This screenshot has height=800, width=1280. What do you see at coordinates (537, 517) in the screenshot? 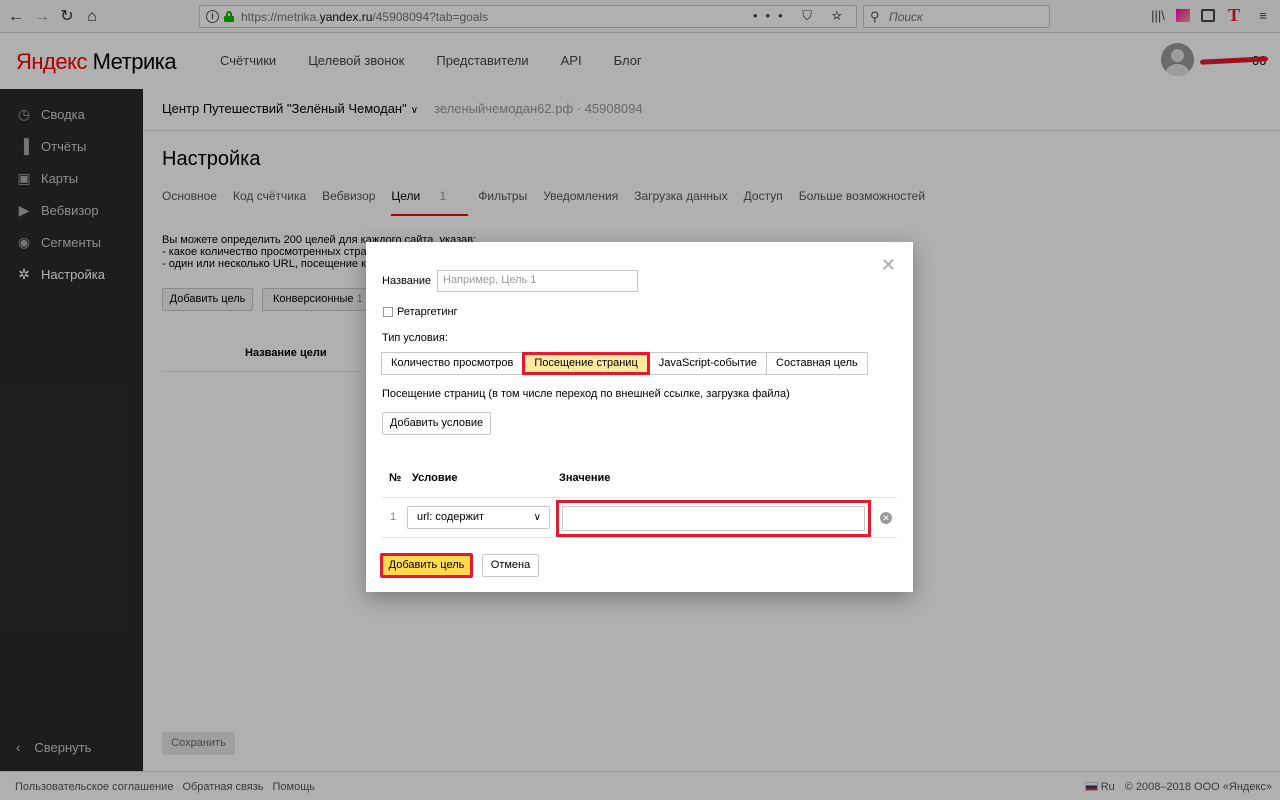
I see `chevron-down-icon: ∨` at bounding box center [537, 517].